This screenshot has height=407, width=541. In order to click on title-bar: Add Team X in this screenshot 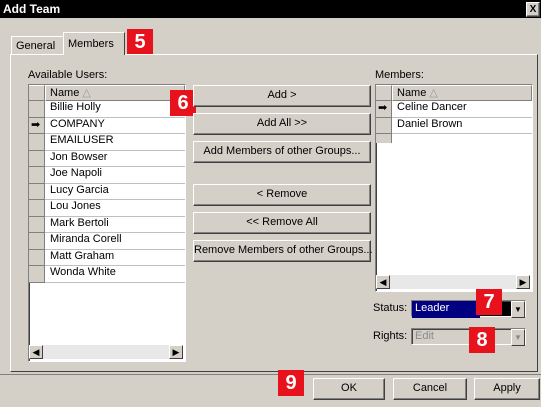, I will do `click(270, 9)`.